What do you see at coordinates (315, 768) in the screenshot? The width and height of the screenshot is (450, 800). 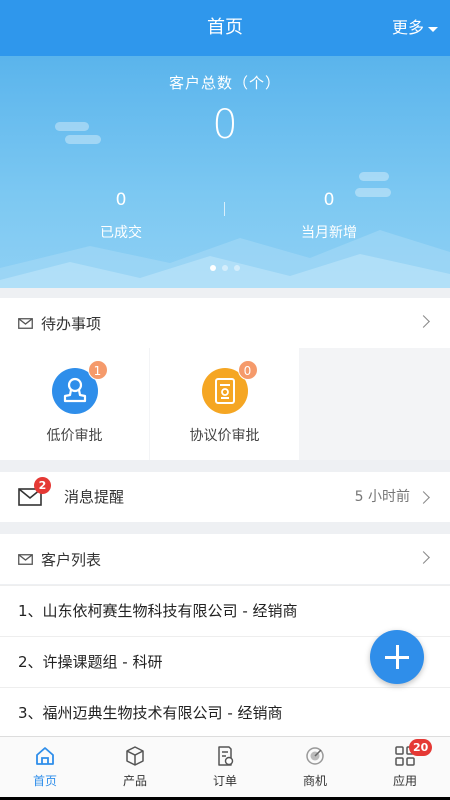 I see `tab-opportunities: 商机` at bounding box center [315, 768].